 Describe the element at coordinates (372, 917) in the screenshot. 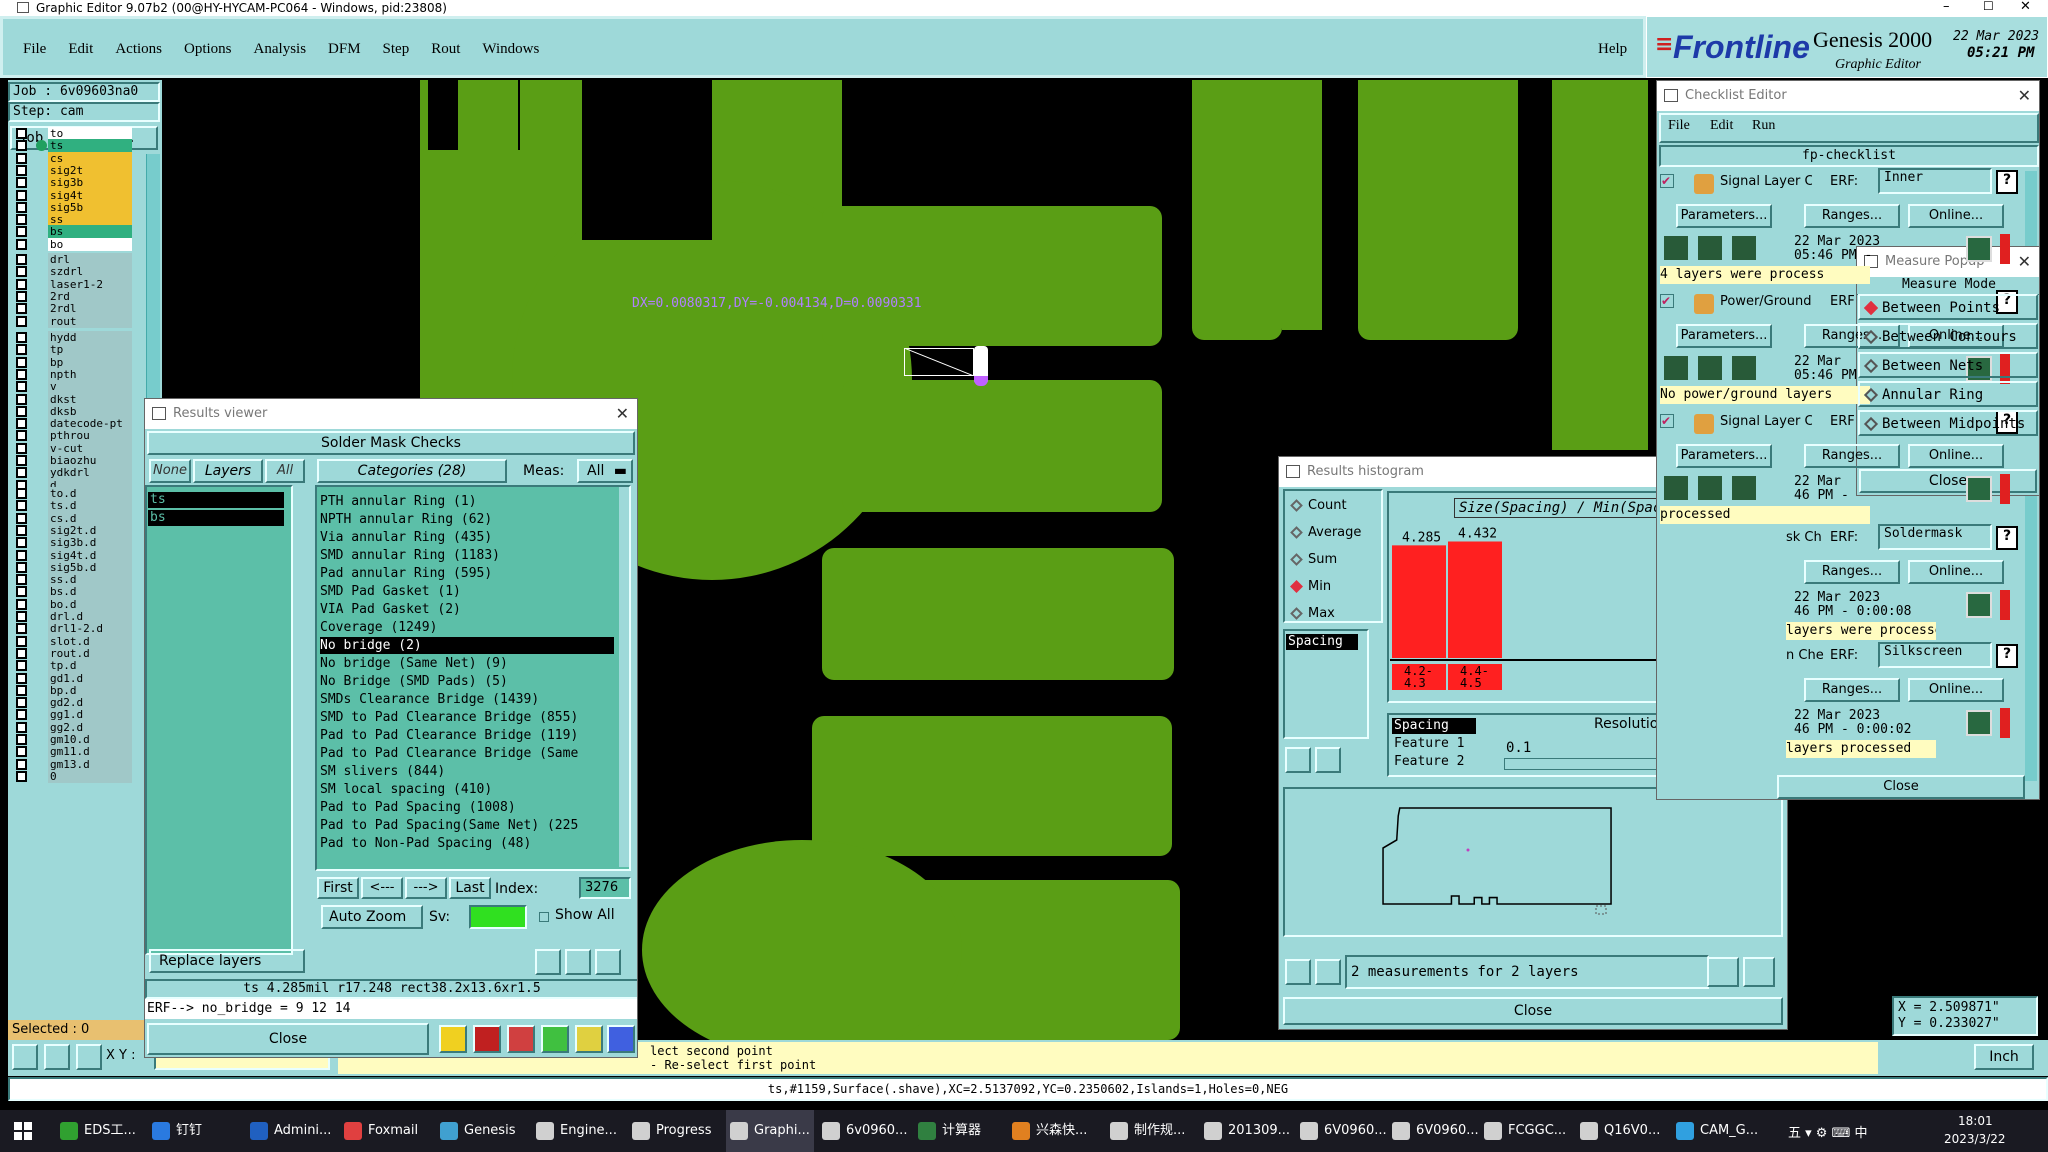

I see `auto-zoom-dropdown: Auto Zoom` at that location.